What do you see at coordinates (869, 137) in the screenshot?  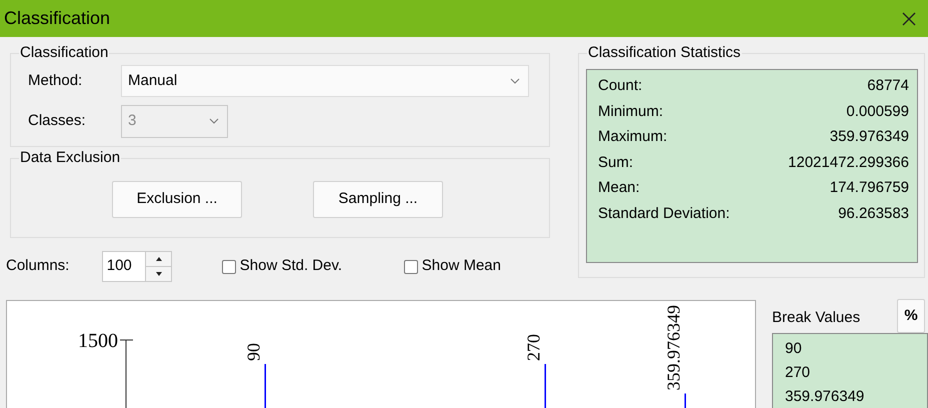 I see `stat-value: 359.976349` at bounding box center [869, 137].